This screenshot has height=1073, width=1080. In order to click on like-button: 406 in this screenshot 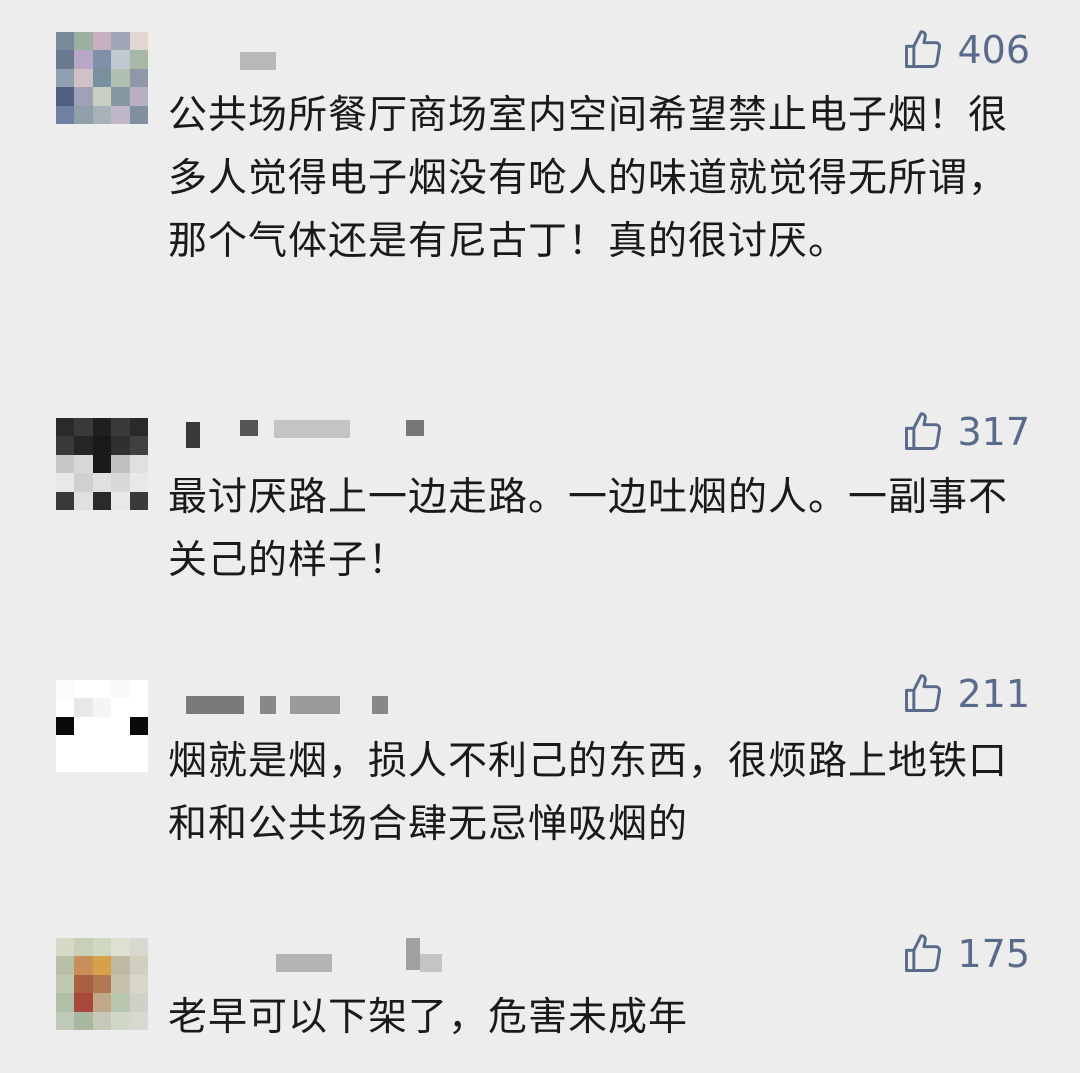, I will do `click(965, 50)`.